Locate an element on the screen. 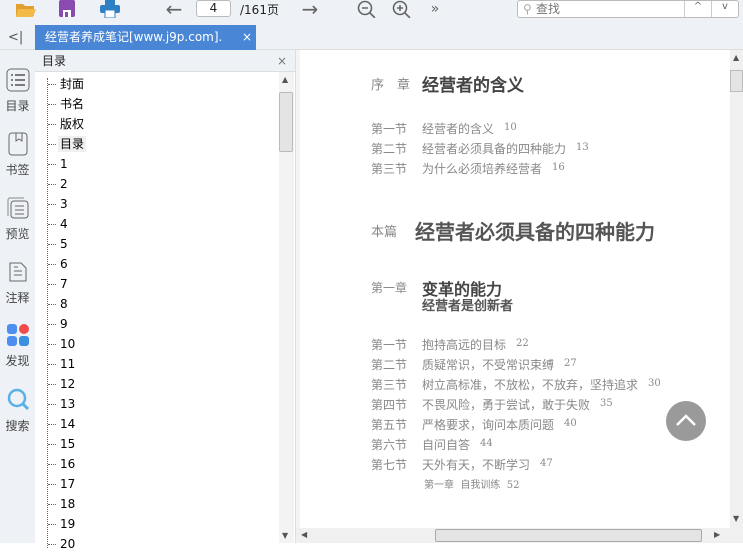 The image size is (743, 552). page-total: /161页 is located at coordinates (259, 10).